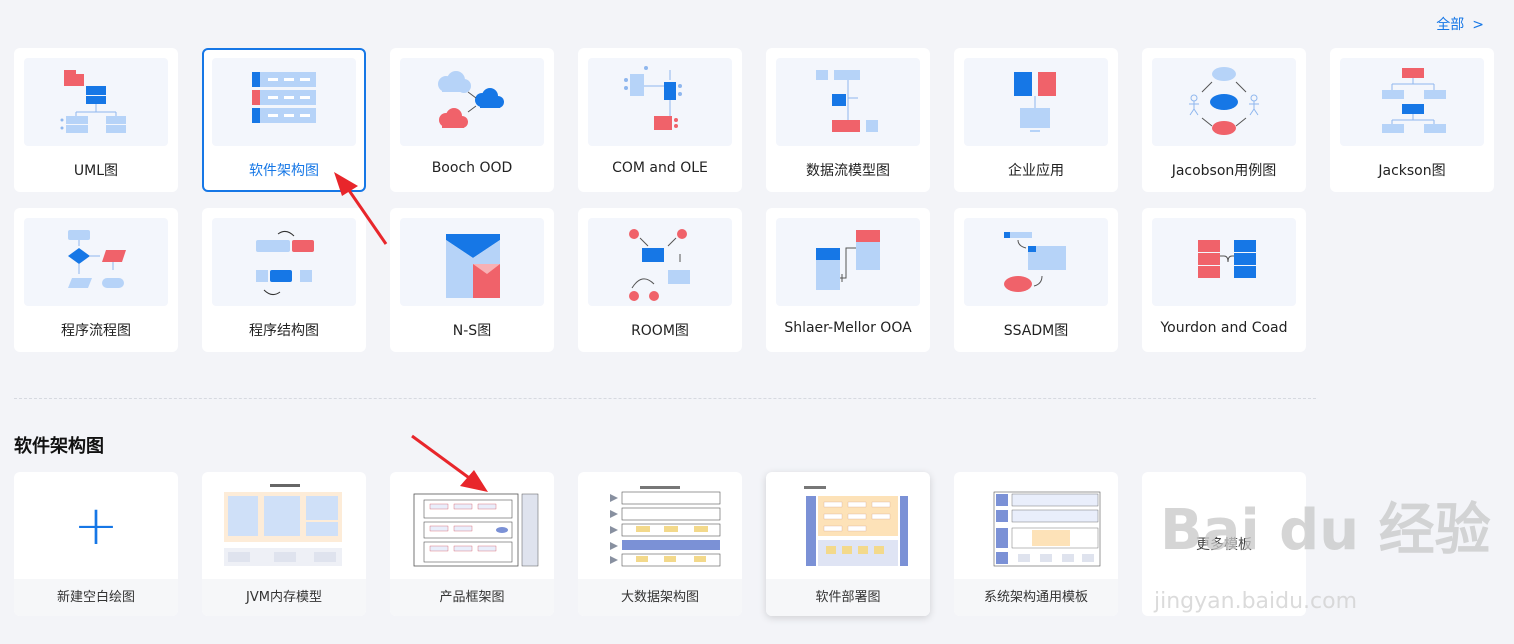 This screenshot has width=1514, height=644. I want to click on jackson-tree-icon, so click(1412, 102).